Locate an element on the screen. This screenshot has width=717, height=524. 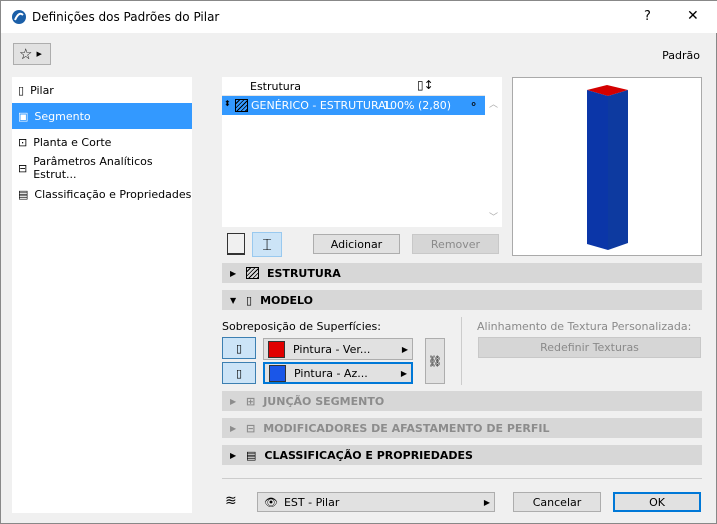
preview-3d is located at coordinates (607, 166).